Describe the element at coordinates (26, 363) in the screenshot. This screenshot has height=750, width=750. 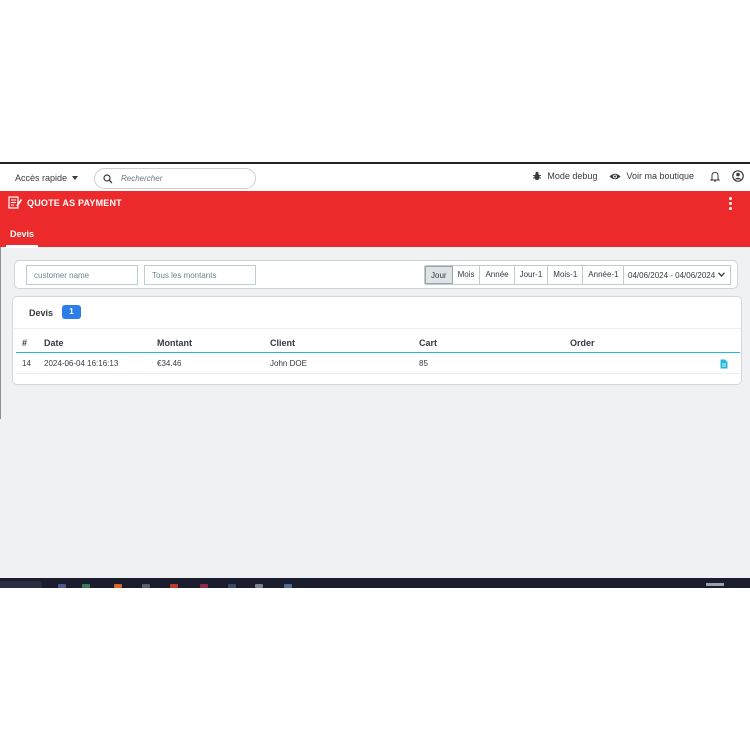
I see `cell-id: 14` at that location.